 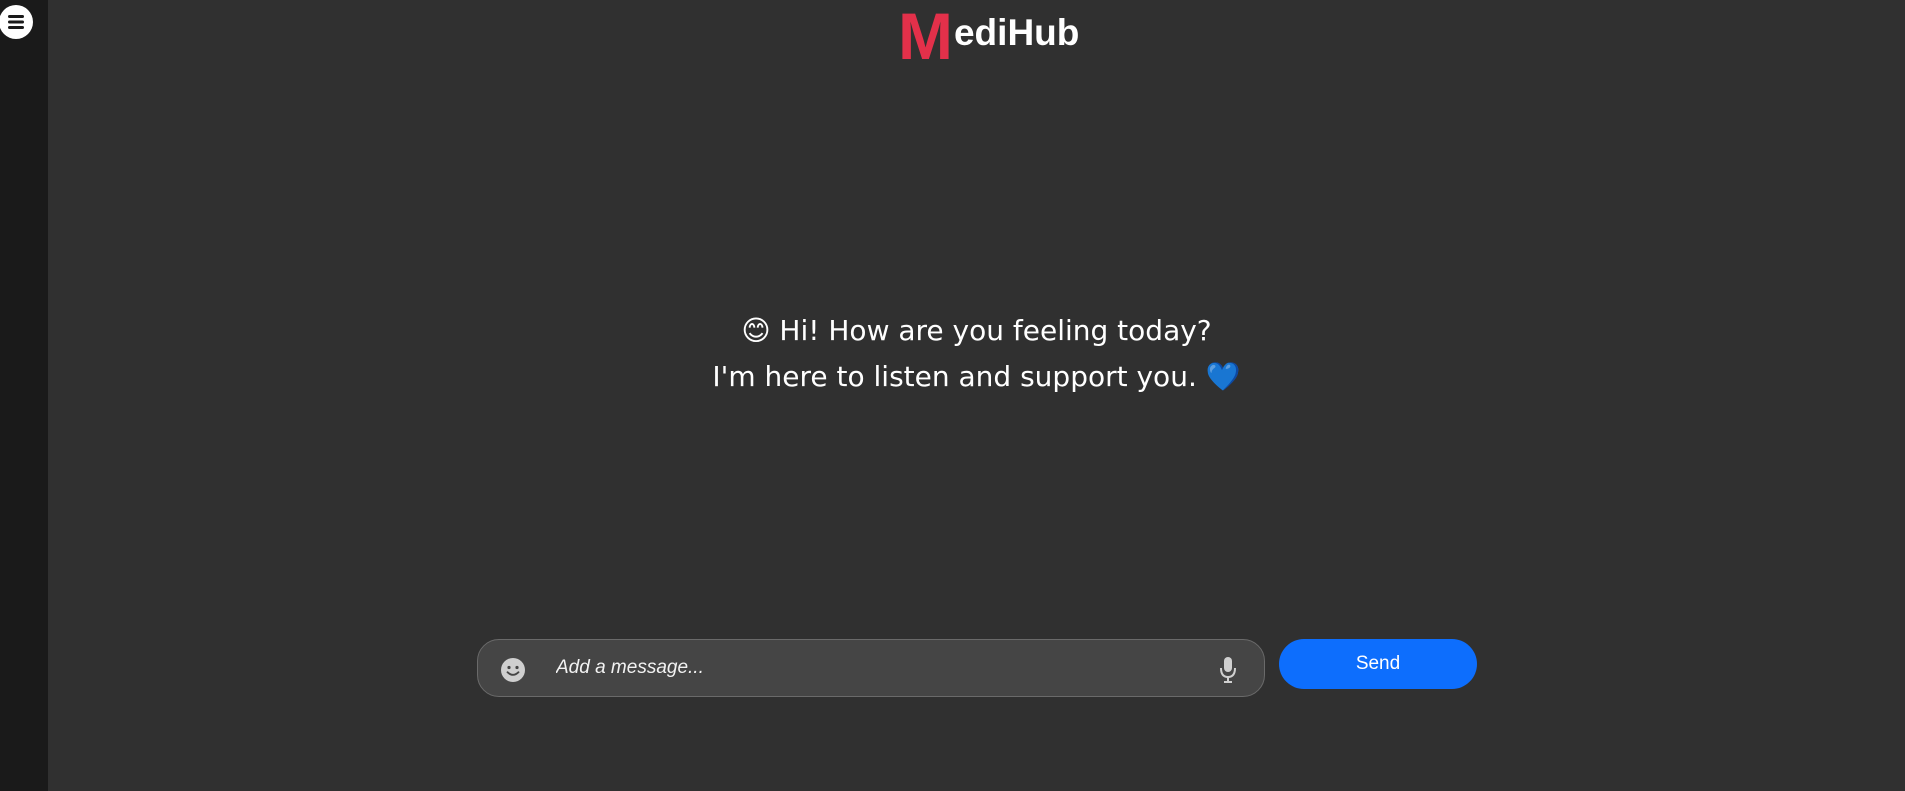 I want to click on welcome-line-1: 😊 Hi! How are you feeling today?, so click(x=976, y=330).